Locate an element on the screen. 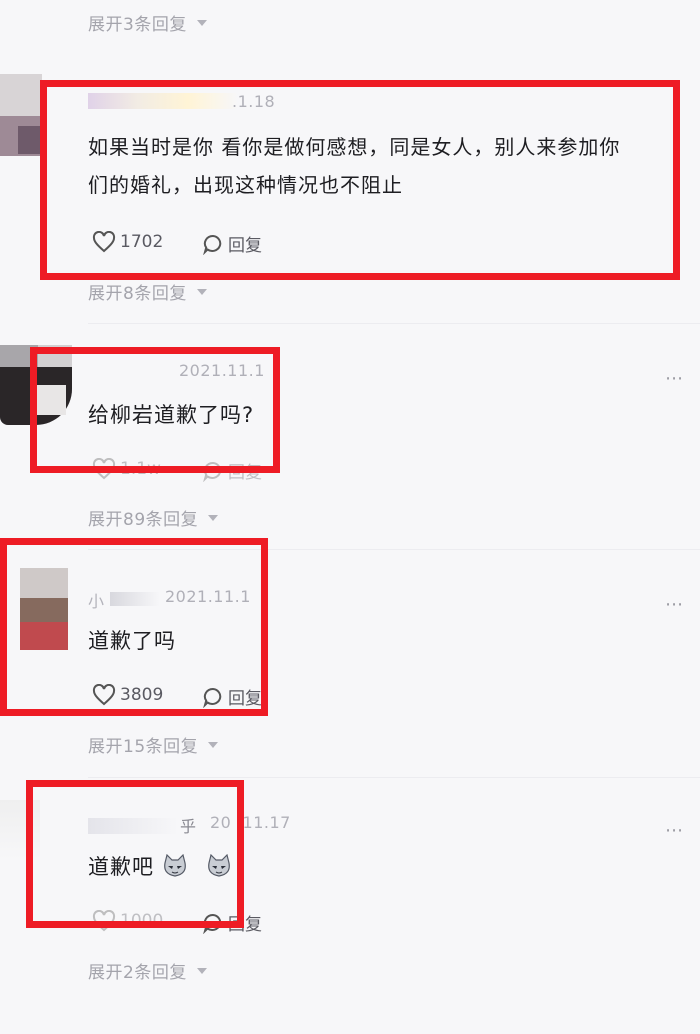 This screenshot has width=700, height=1034. like-button: 1702 is located at coordinates (127, 242).